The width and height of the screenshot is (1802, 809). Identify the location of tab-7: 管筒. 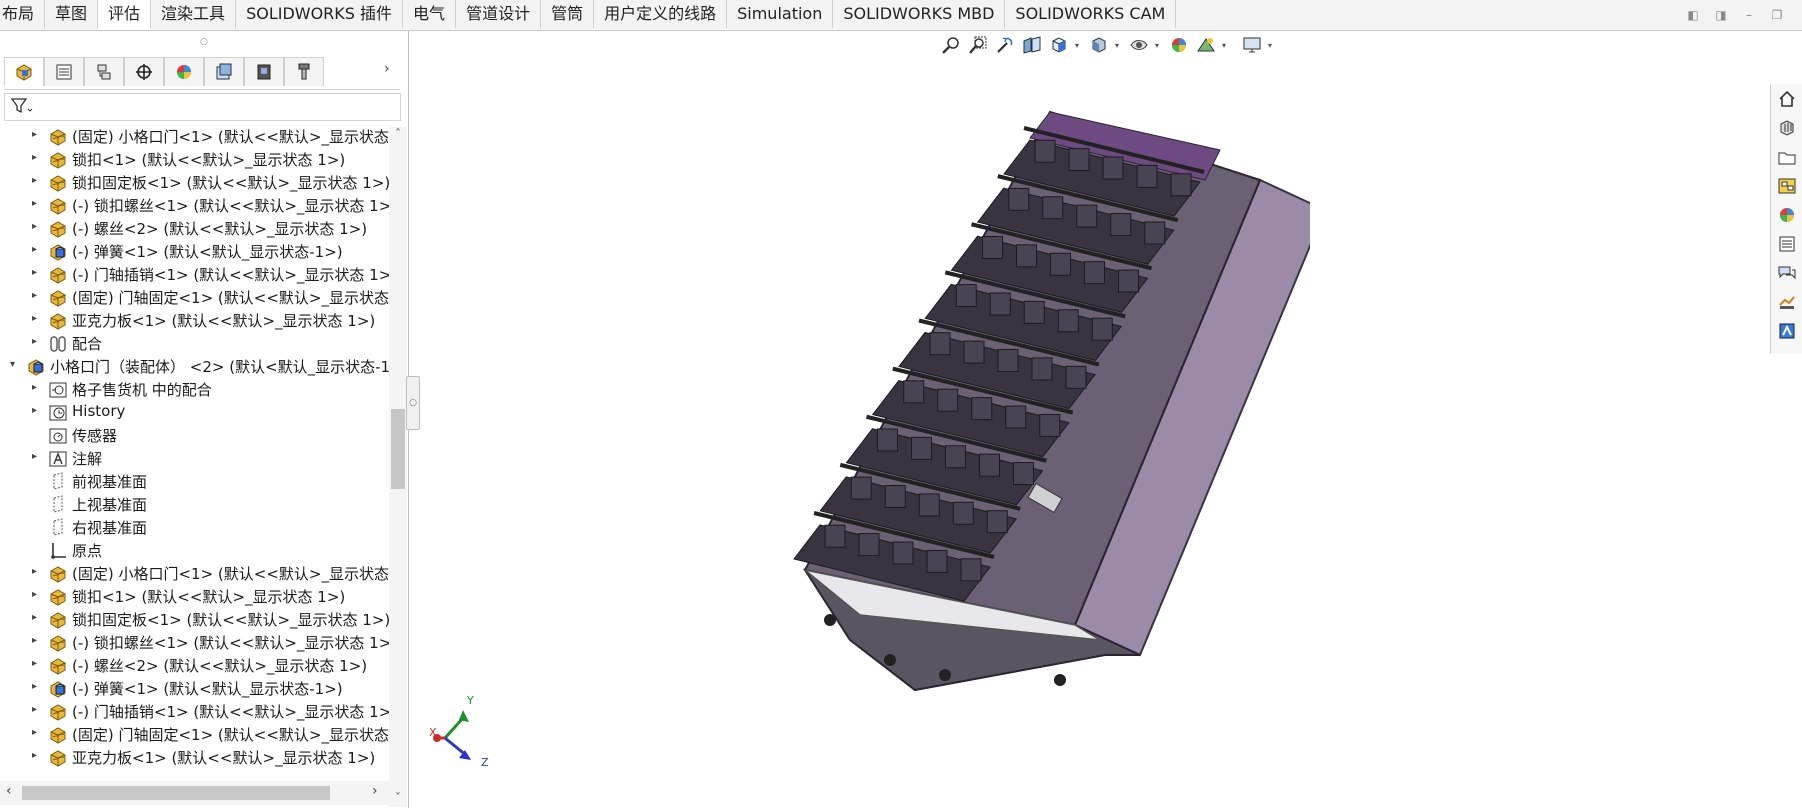
(568, 14).